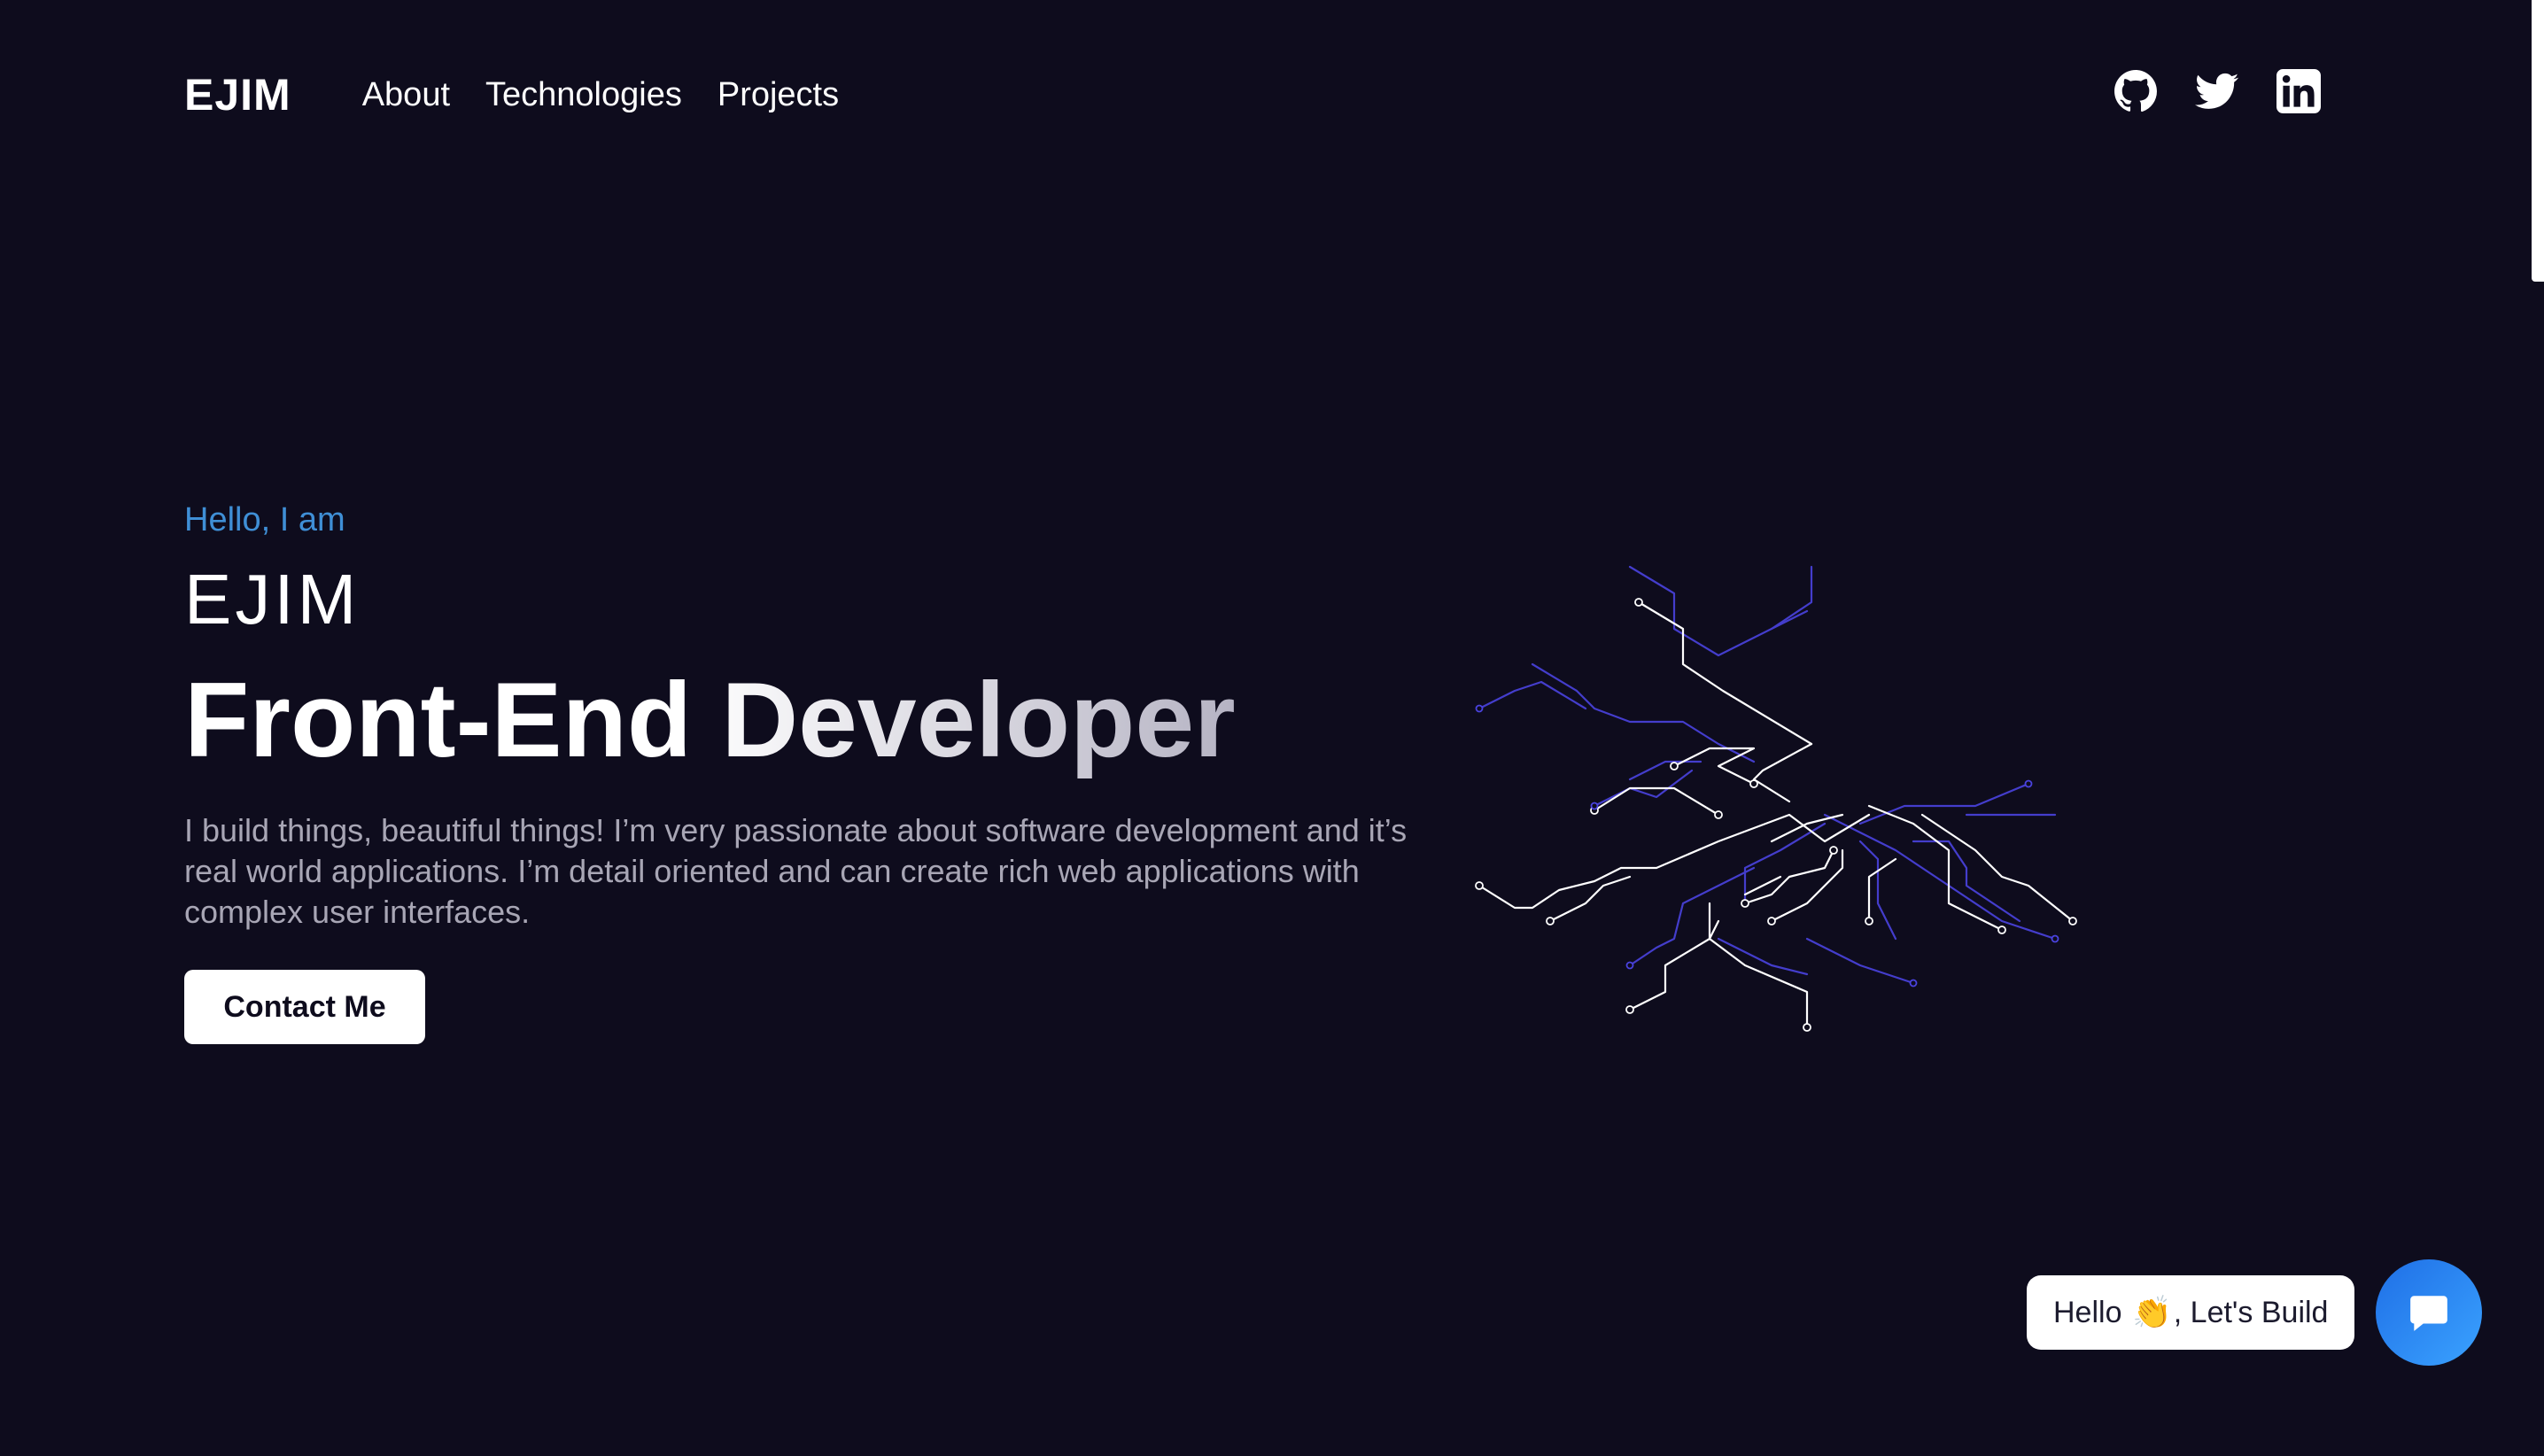 The width and height of the screenshot is (2544, 1456). I want to click on nav-link-projects: Projects, so click(778, 95).